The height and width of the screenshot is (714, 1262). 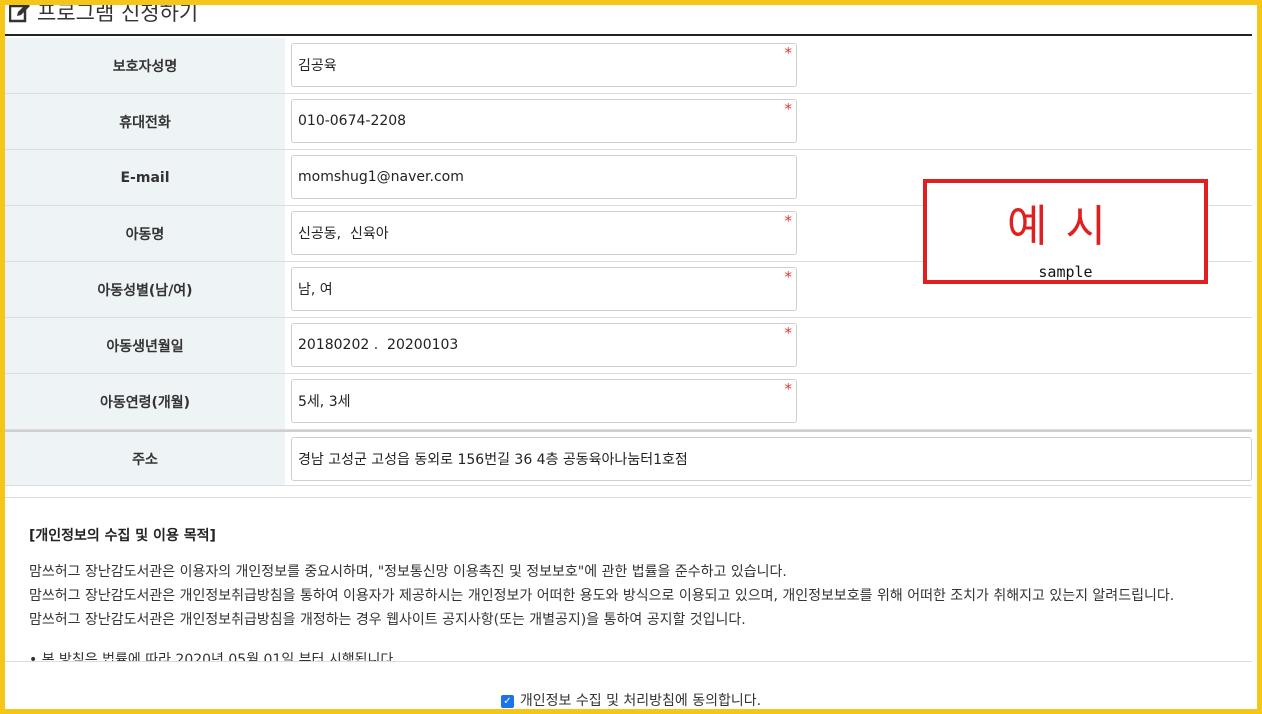 I want to click on privacy-agree: ✓ 개인정보 수집 및 처리방침에 동의합니다., so click(x=631, y=700).